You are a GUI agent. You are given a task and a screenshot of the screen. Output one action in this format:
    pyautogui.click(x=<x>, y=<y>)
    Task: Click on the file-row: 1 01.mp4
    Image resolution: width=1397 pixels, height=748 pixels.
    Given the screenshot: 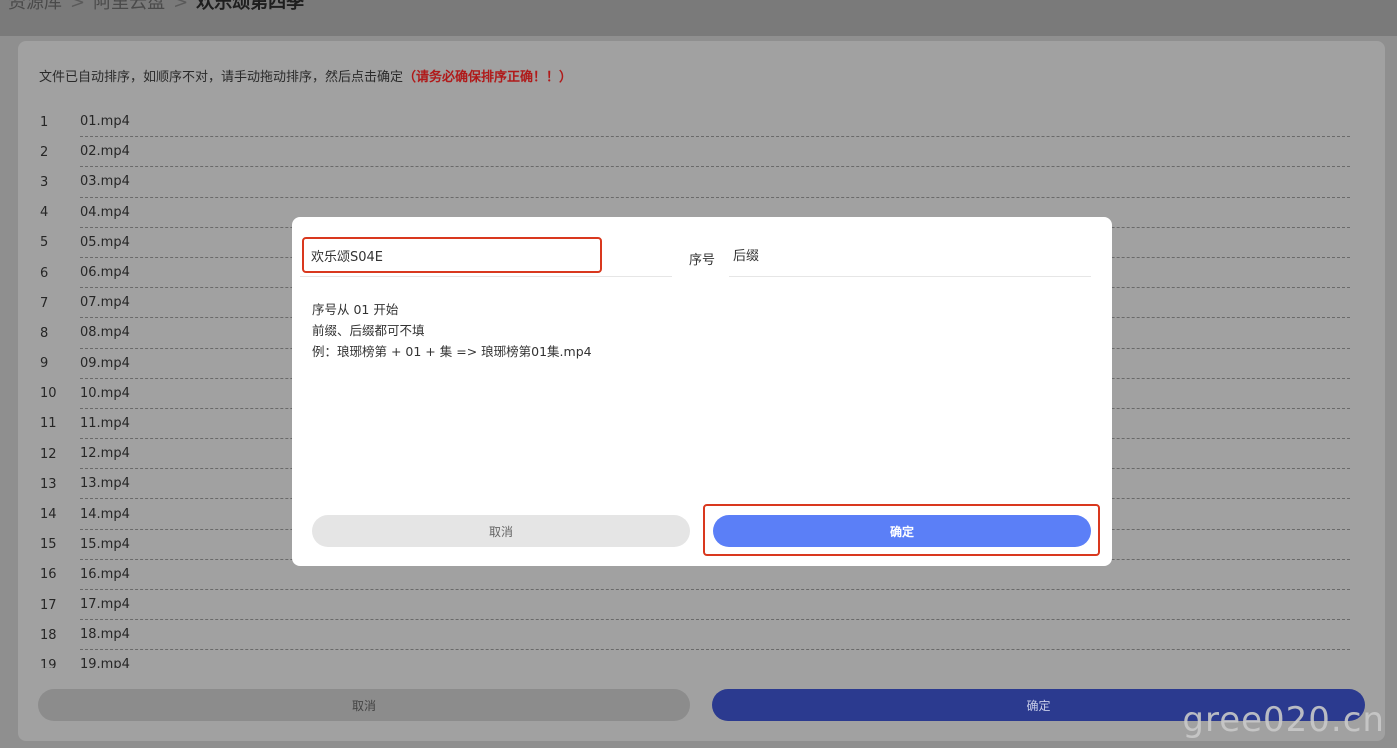 What is the action you would take?
    pyautogui.click(x=691, y=122)
    